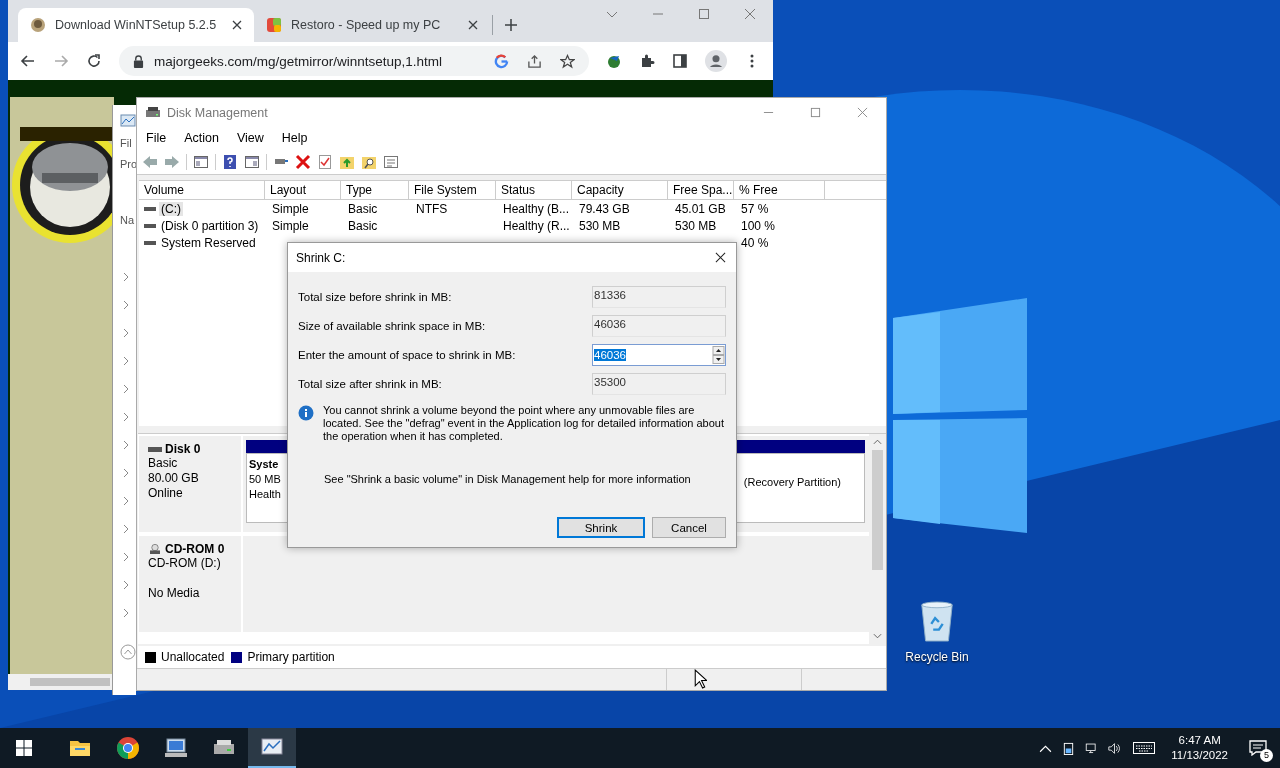  What do you see at coordinates (1092, 748) in the screenshot?
I see `network-icon` at bounding box center [1092, 748].